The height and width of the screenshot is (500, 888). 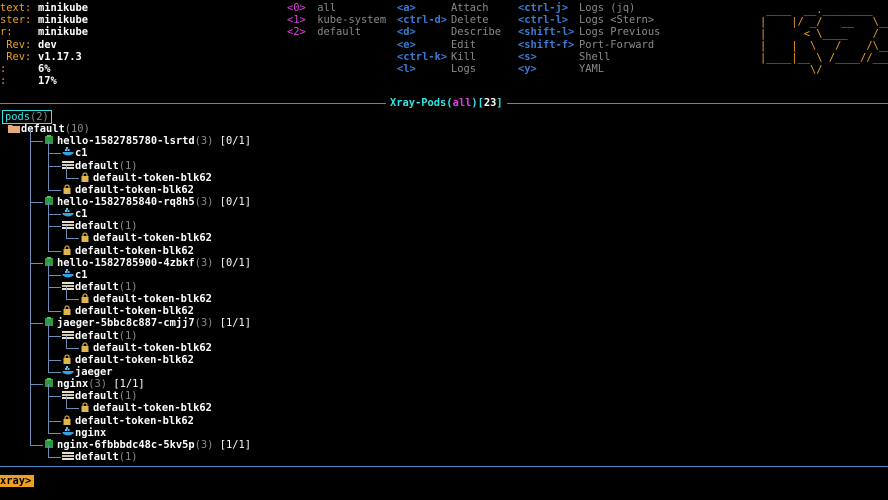 I want to click on tree-node: nginx(3) [1/1], so click(x=444, y=381).